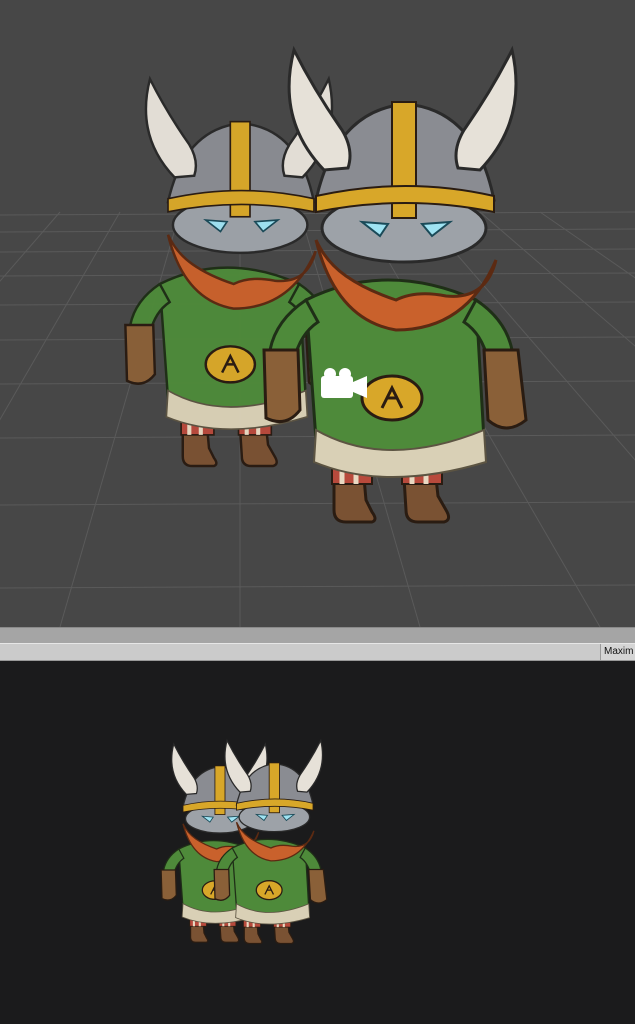 Image resolution: width=635 pixels, height=1024 pixels. Describe the element at coordinates (317, 652) in the screenshot. I see `game-view-toolbar: Maxim` at that location.